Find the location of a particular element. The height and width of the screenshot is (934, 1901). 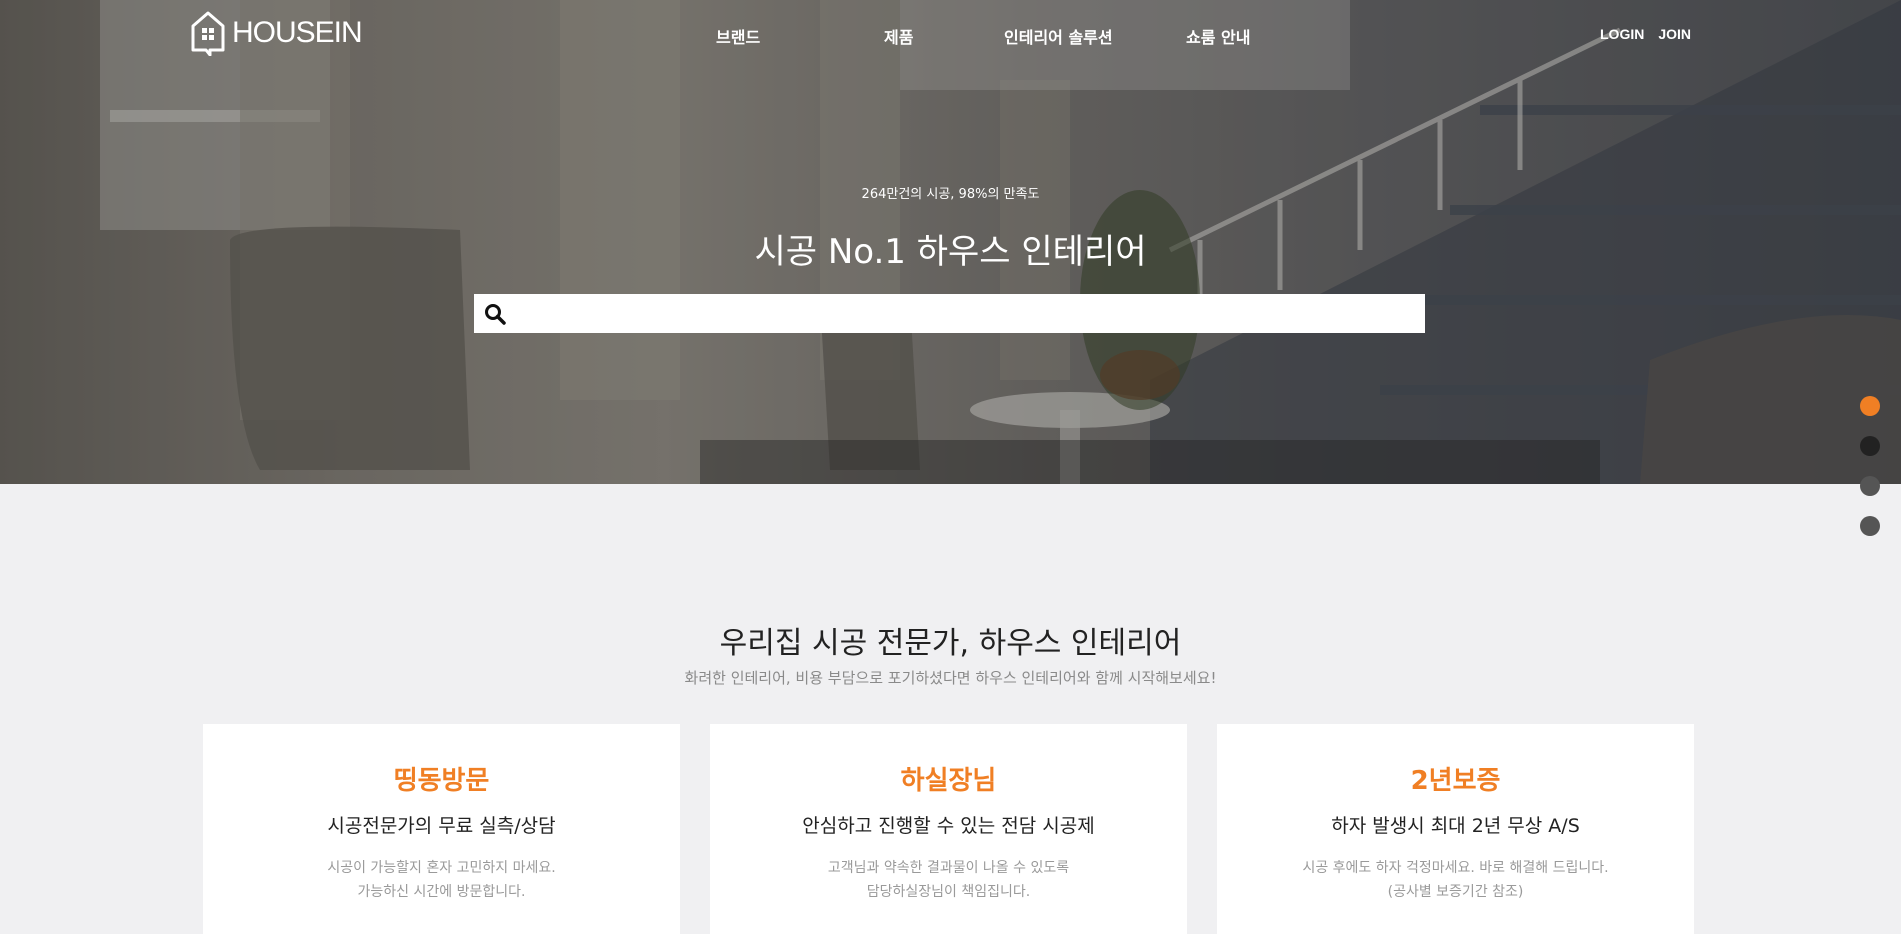

nav-item-brand: 브랜드 is located at coordinates (738, 36).